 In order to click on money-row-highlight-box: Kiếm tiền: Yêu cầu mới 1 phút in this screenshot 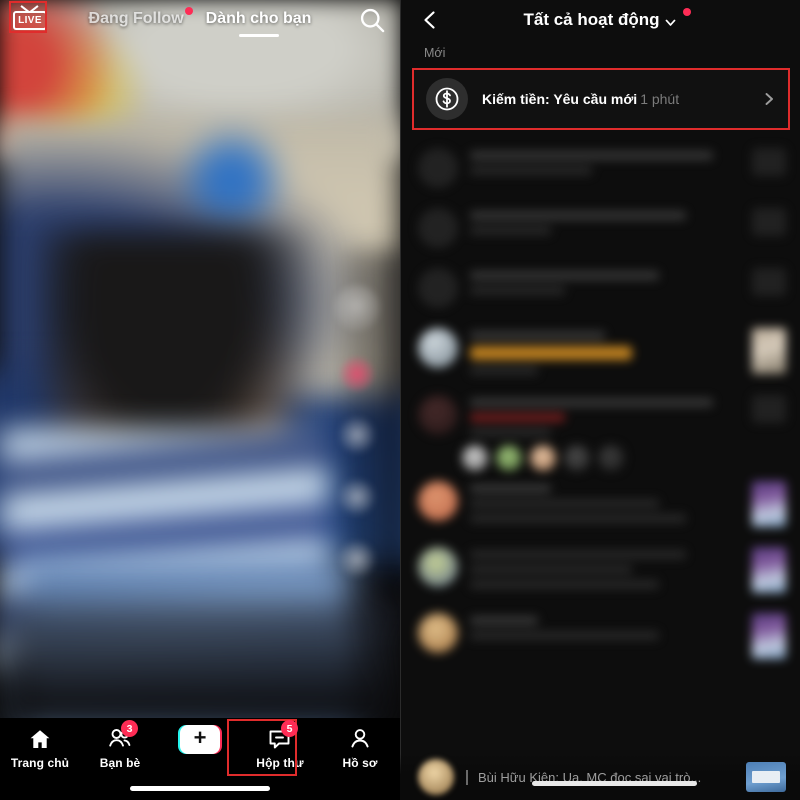, I will do `click(601, 99)`.